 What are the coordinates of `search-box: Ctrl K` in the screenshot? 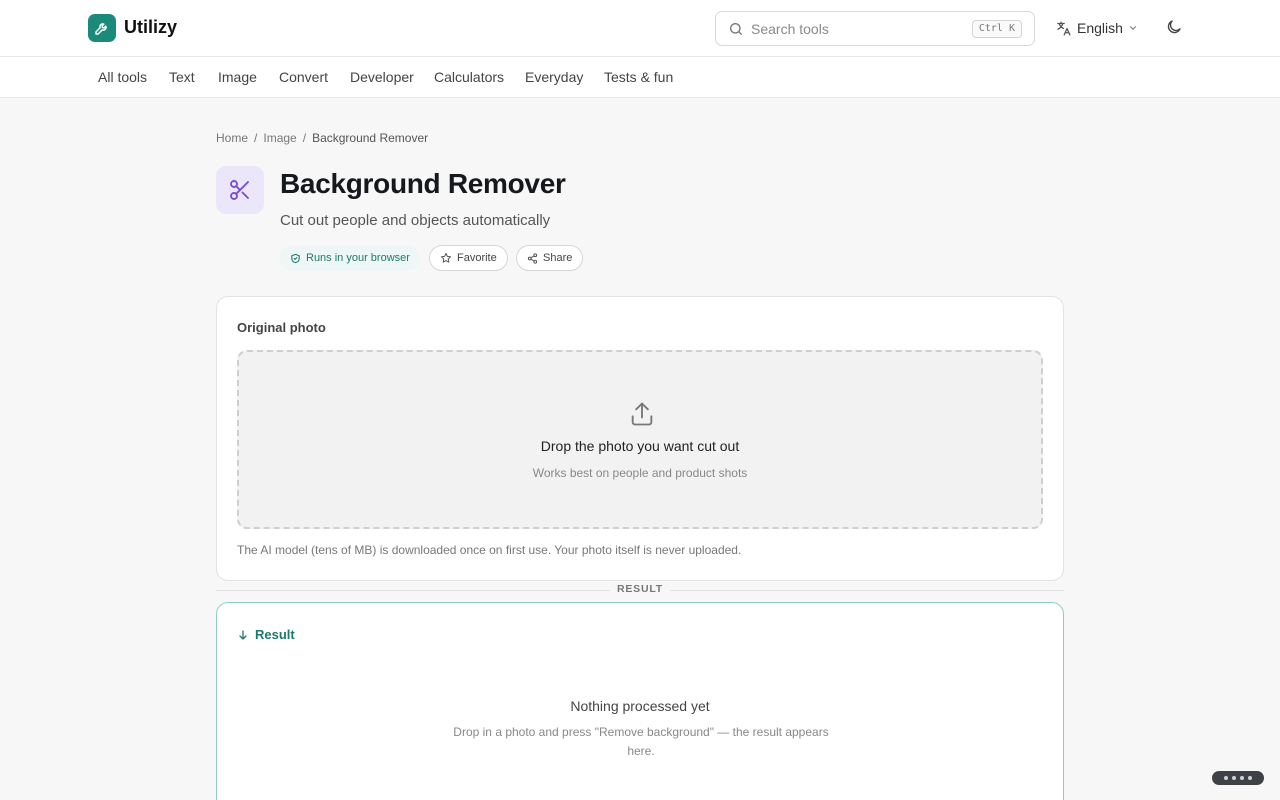 It's located at (875, 28).